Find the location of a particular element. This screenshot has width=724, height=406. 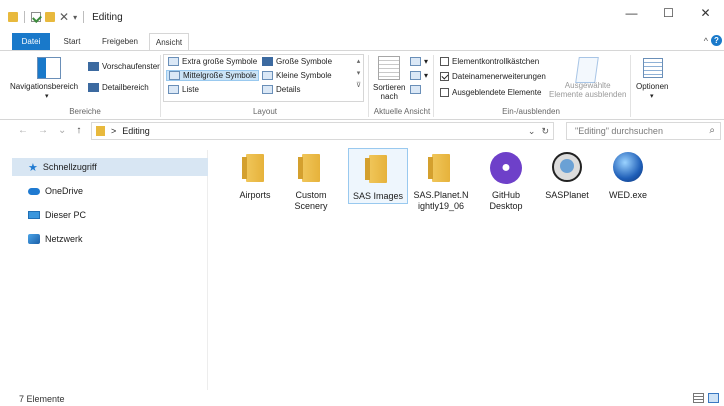

layout-small: Kleine Symbole is located at coordinates (297, 75).